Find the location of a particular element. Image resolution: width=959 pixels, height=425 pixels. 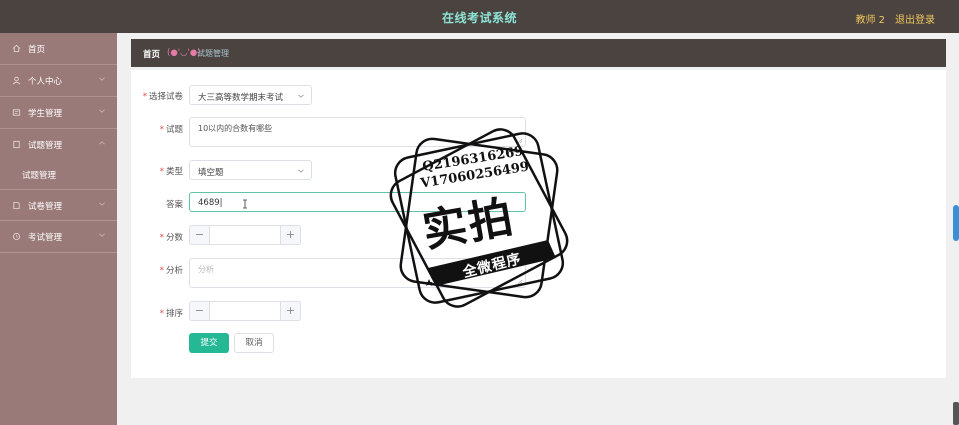

corner-handle is located at coordinates (956, 413).